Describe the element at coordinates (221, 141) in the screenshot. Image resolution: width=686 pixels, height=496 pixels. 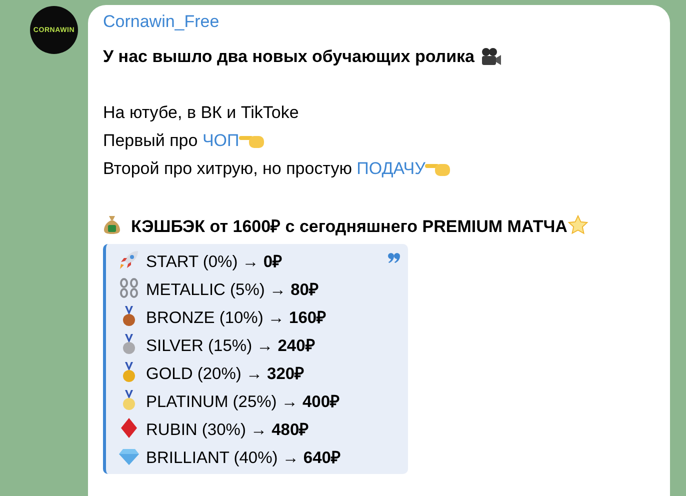
I see `message-link: ЧОП` at that location.